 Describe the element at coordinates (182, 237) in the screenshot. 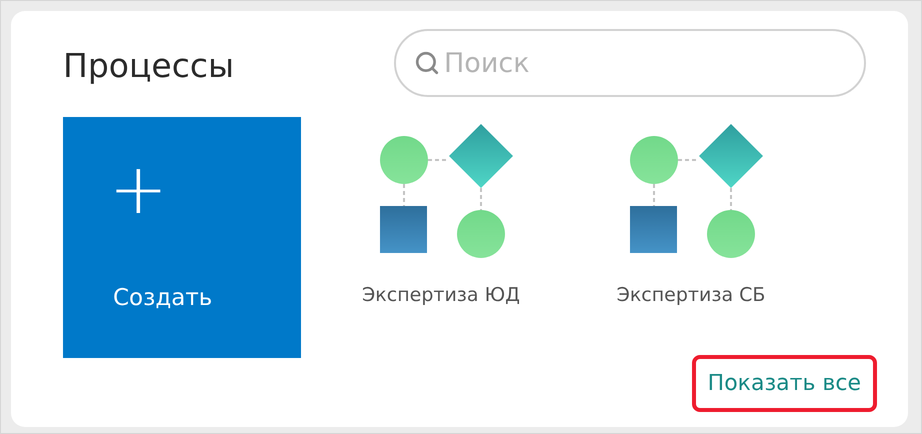

I see `create-button: + Создать` at that location.